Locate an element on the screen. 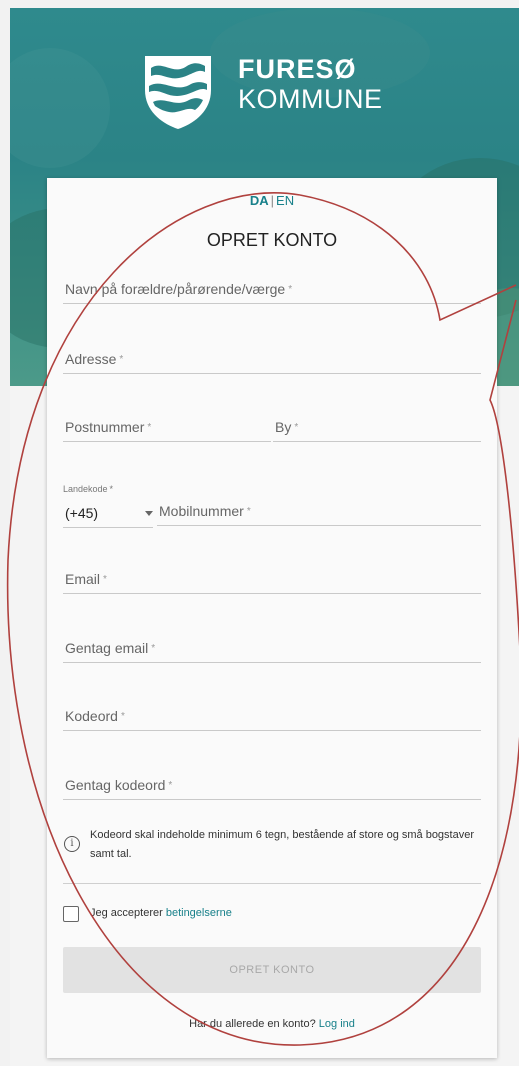 This screenshot has width=519, height=1066. guardian-name-input: Navn på forældre/pårørende/værge * is located at coordinates (272, 289).